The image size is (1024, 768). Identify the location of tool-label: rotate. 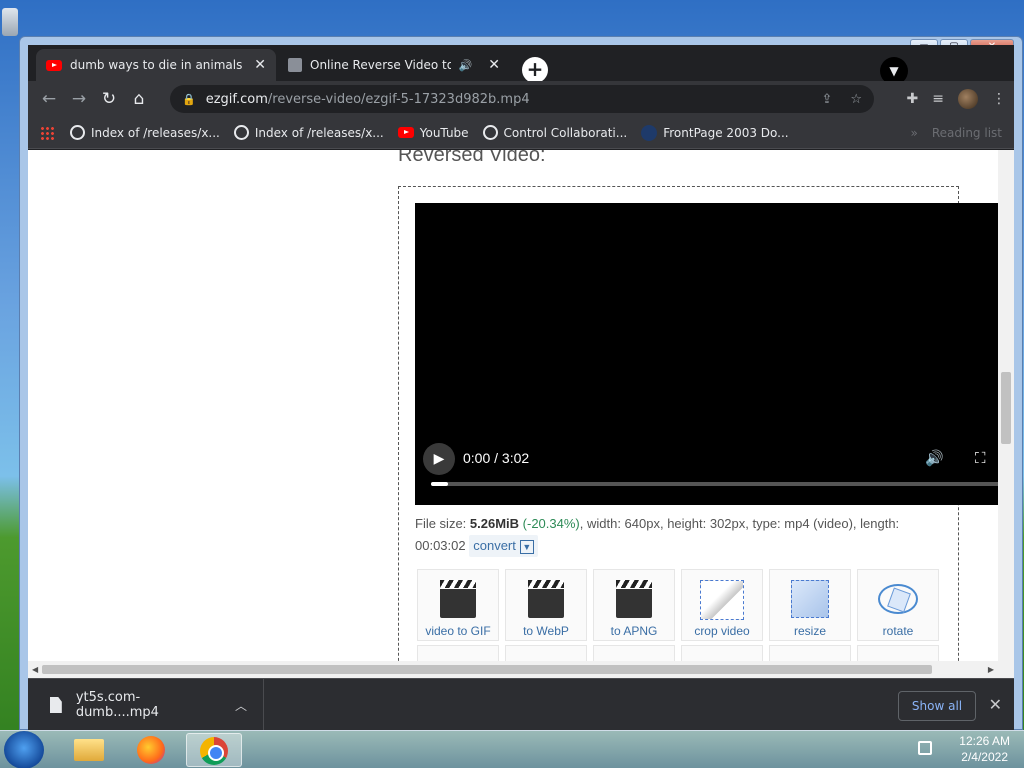
(898, 631).